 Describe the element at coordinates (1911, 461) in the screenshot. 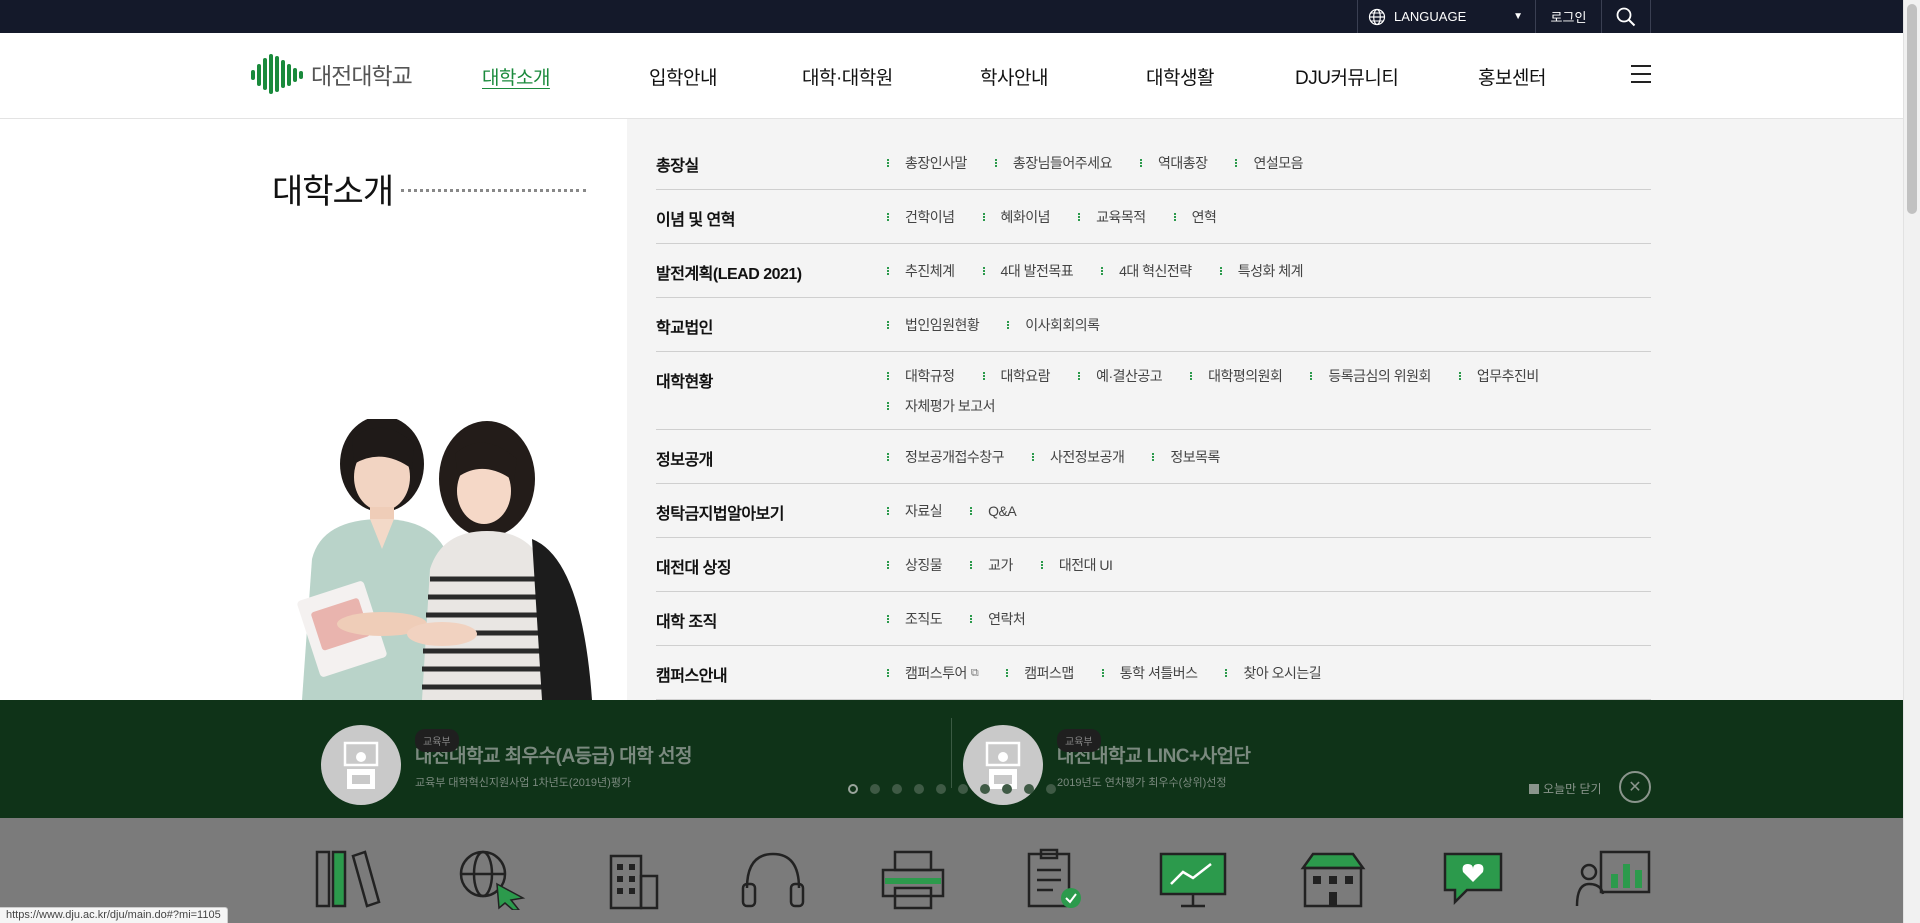

I see `vertical-scrollbar` at that location.